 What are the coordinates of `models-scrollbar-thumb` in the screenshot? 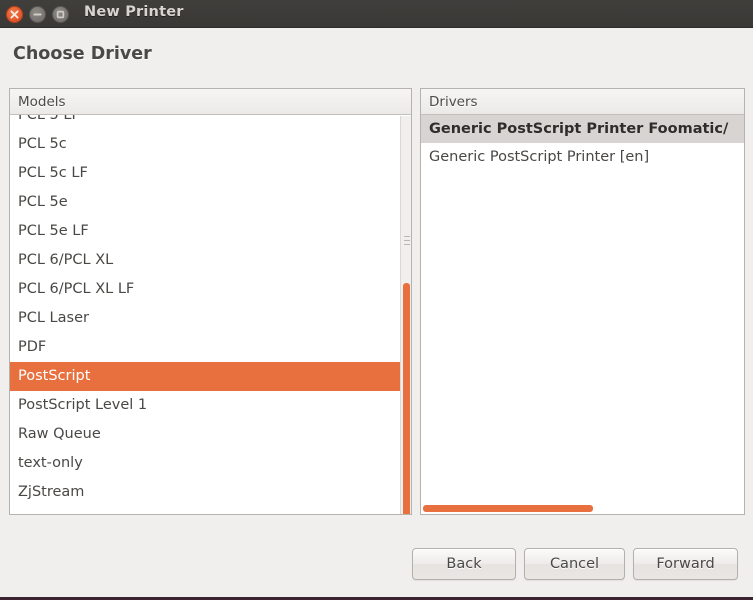 It's located at (406, 398).